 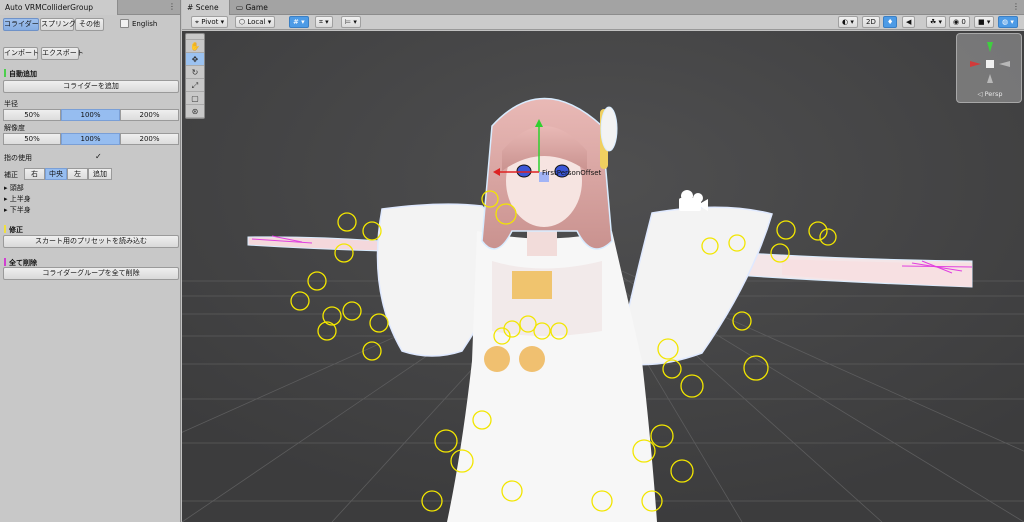 I want to click on auto-add-header: 自動追加, so click(x=20, y=74).